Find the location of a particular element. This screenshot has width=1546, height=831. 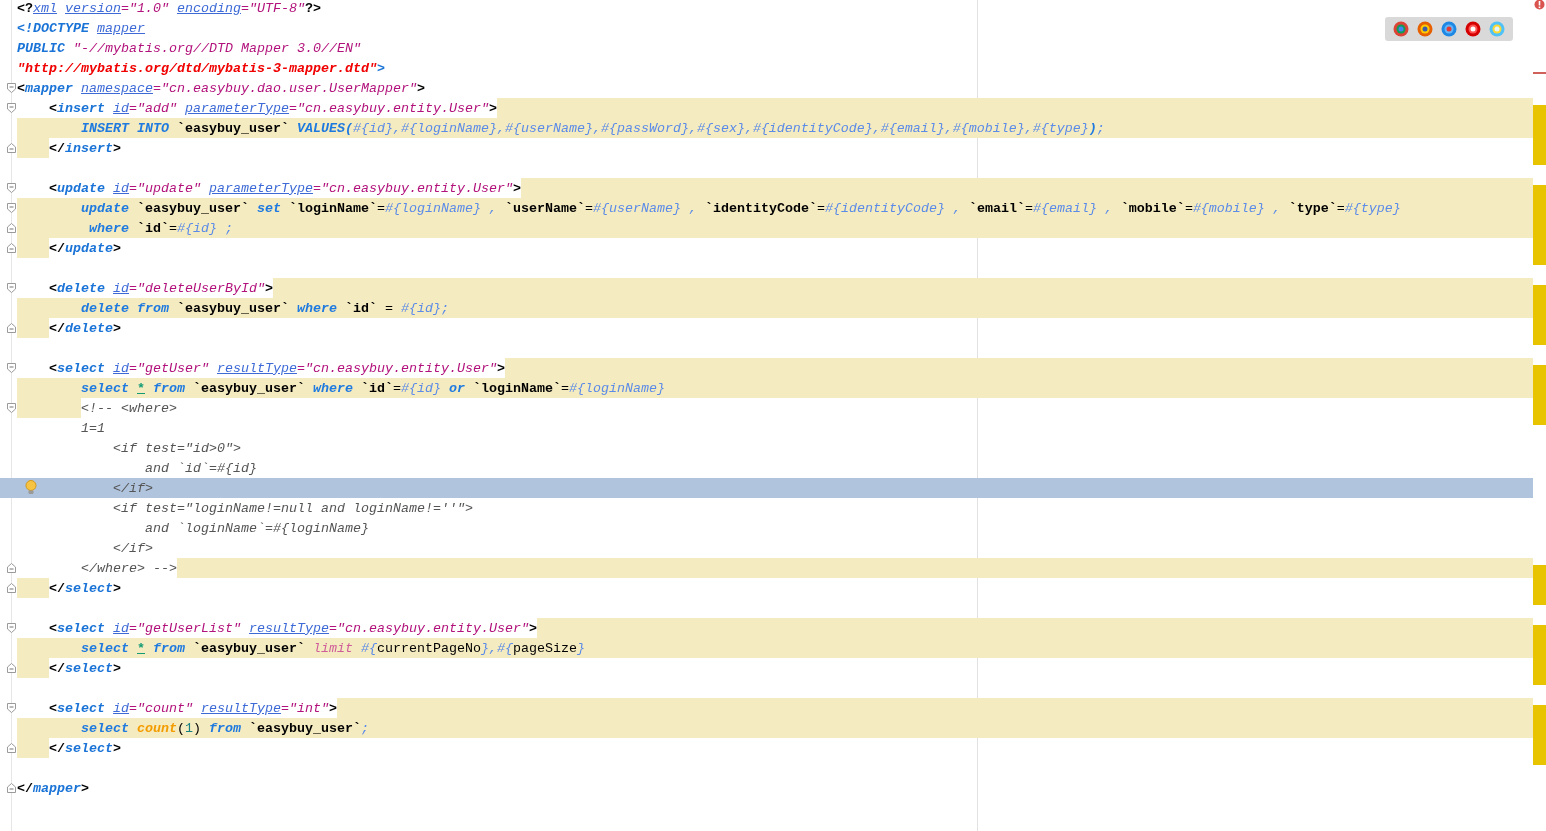

code-comment: </where> --> is located at coordinates (129, 568).